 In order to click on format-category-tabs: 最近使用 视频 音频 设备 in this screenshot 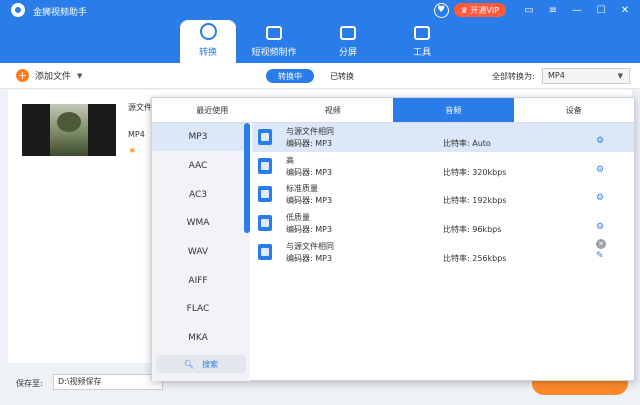, I will do `click(393, 110)`.